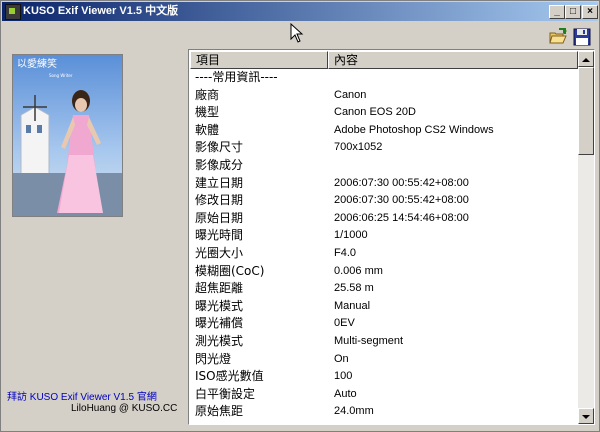 This screenshot has height=432, width=600. What do you see at coordinates (213, 358) in the screenshot?
I see `row-item-name: 閃光燈` at bounding box center [213, 358].